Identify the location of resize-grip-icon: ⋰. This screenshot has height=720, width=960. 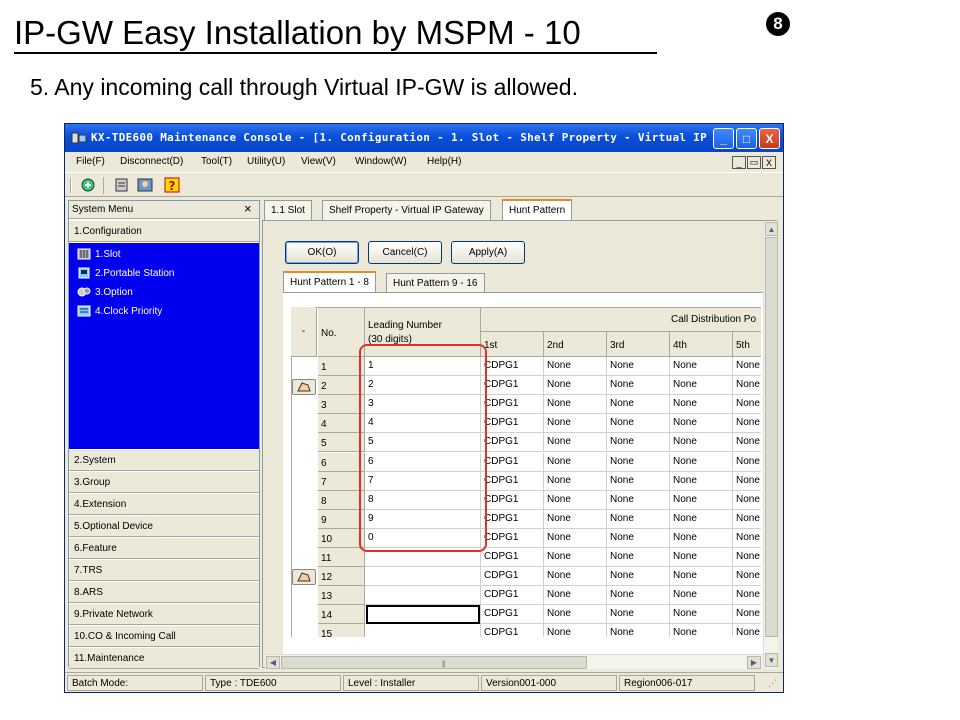
(772, 683).